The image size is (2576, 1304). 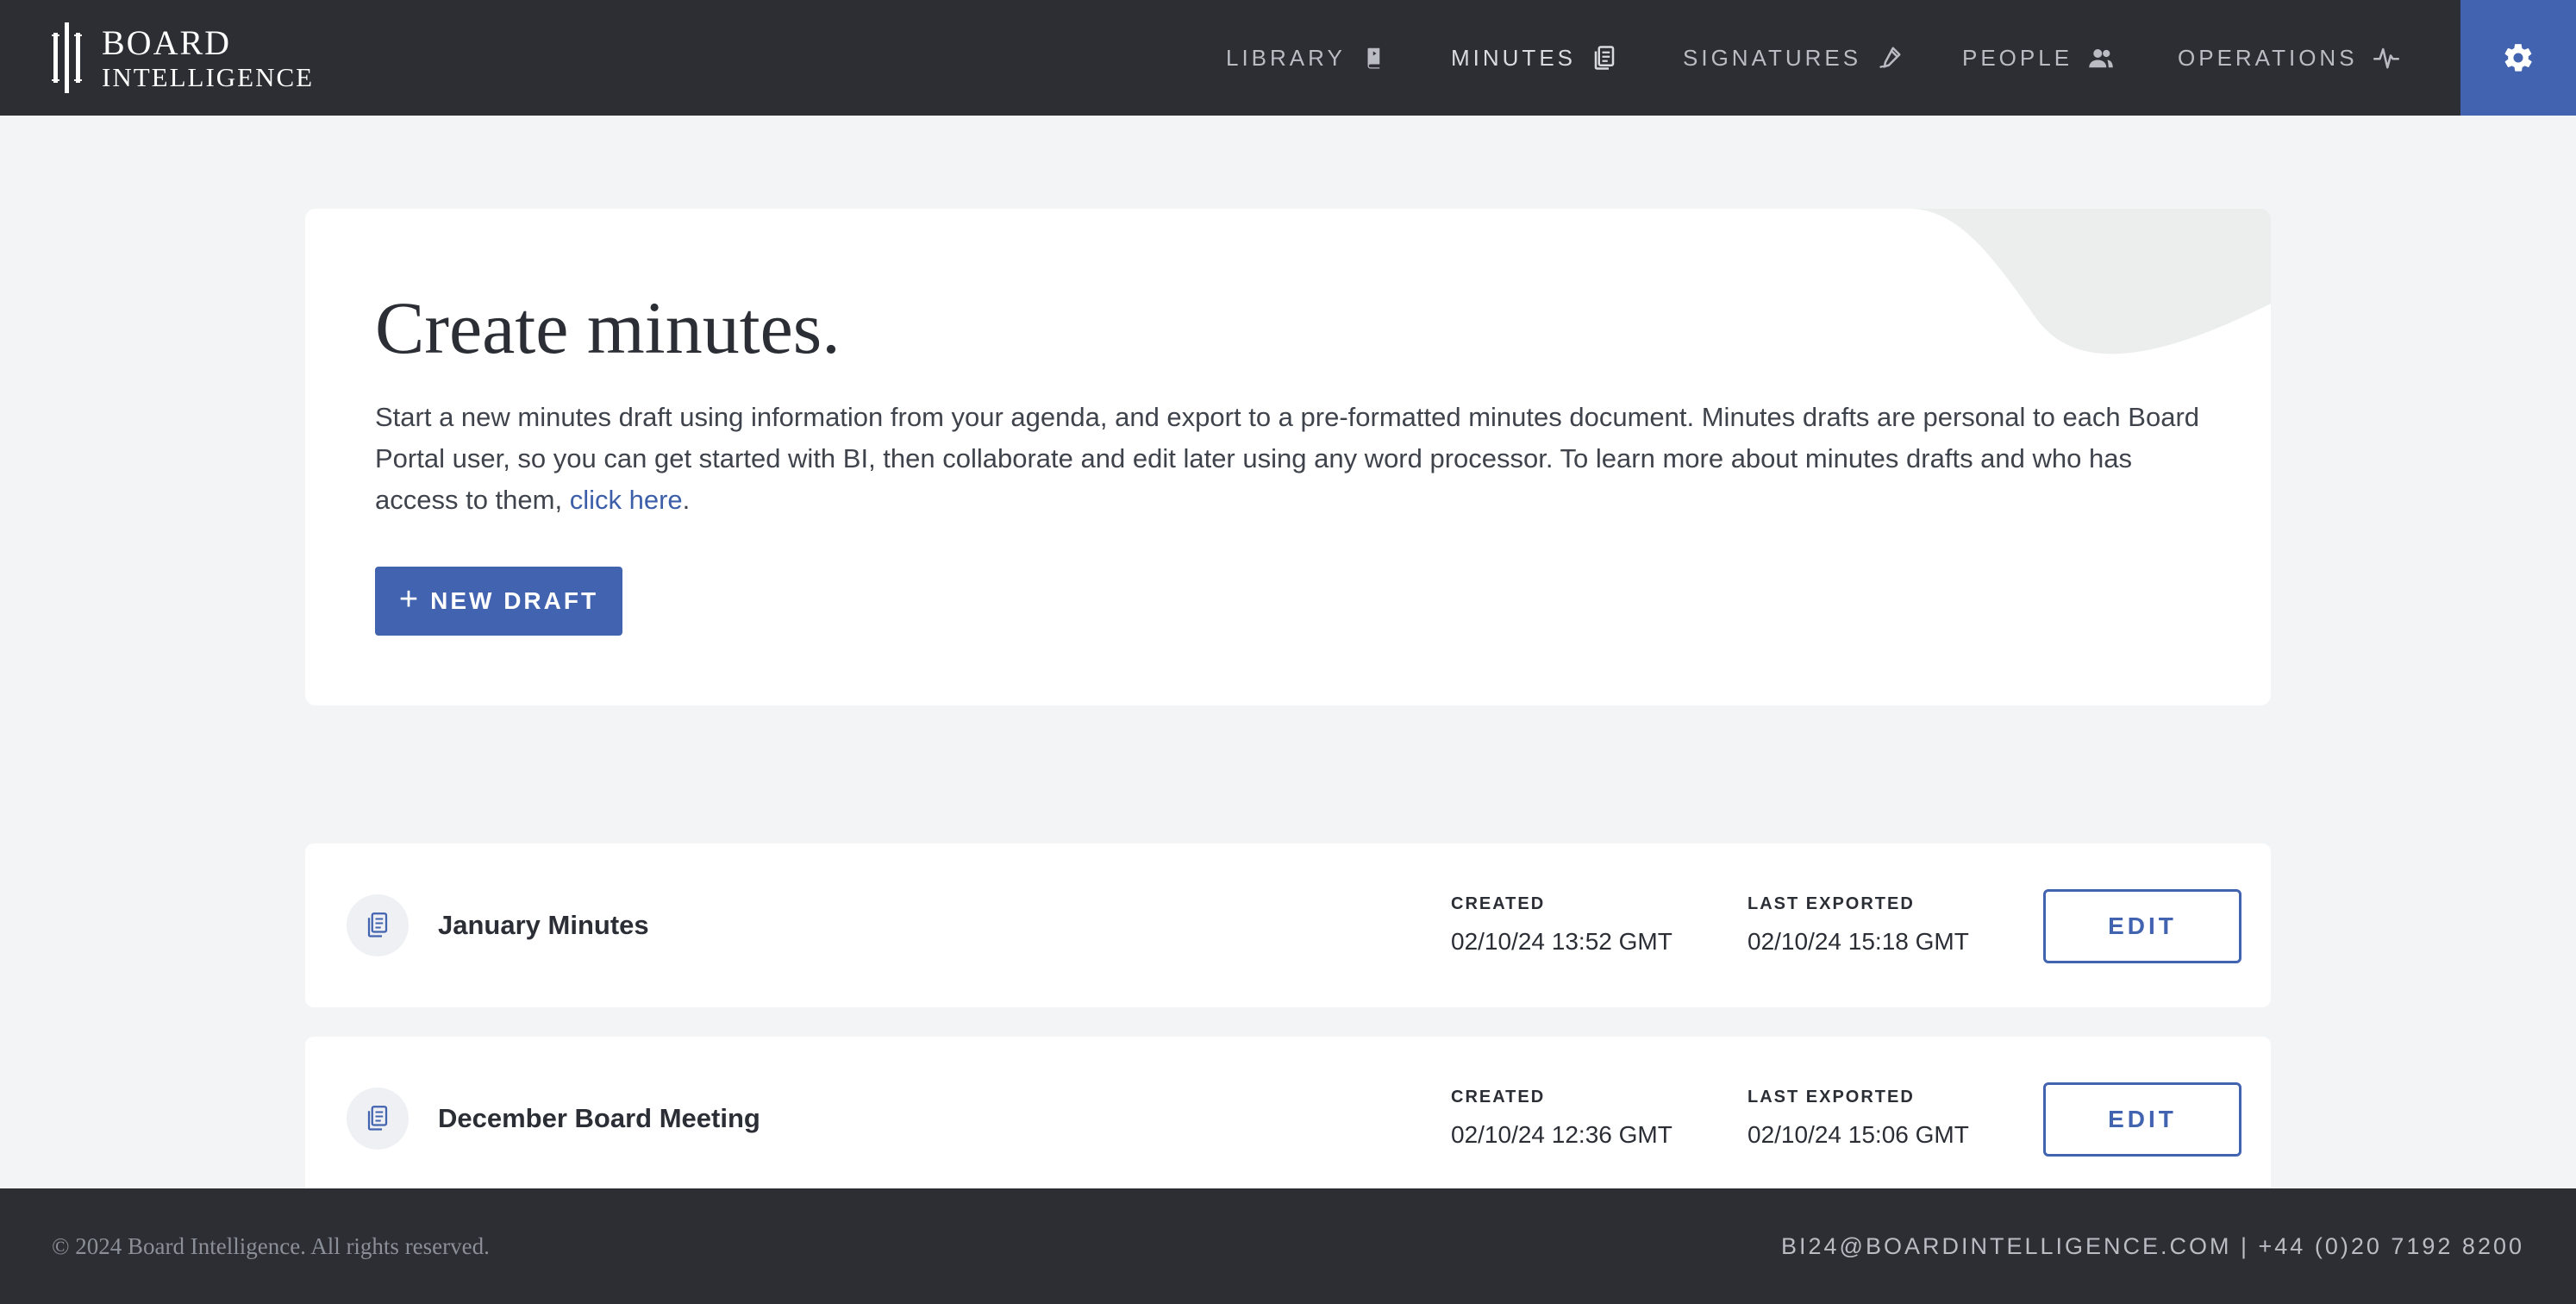 What do you see at coordinates (2017, 57) in the screenshot?
I see `nav-people-label: PEOPLE` at bounding box center [2017, 57].